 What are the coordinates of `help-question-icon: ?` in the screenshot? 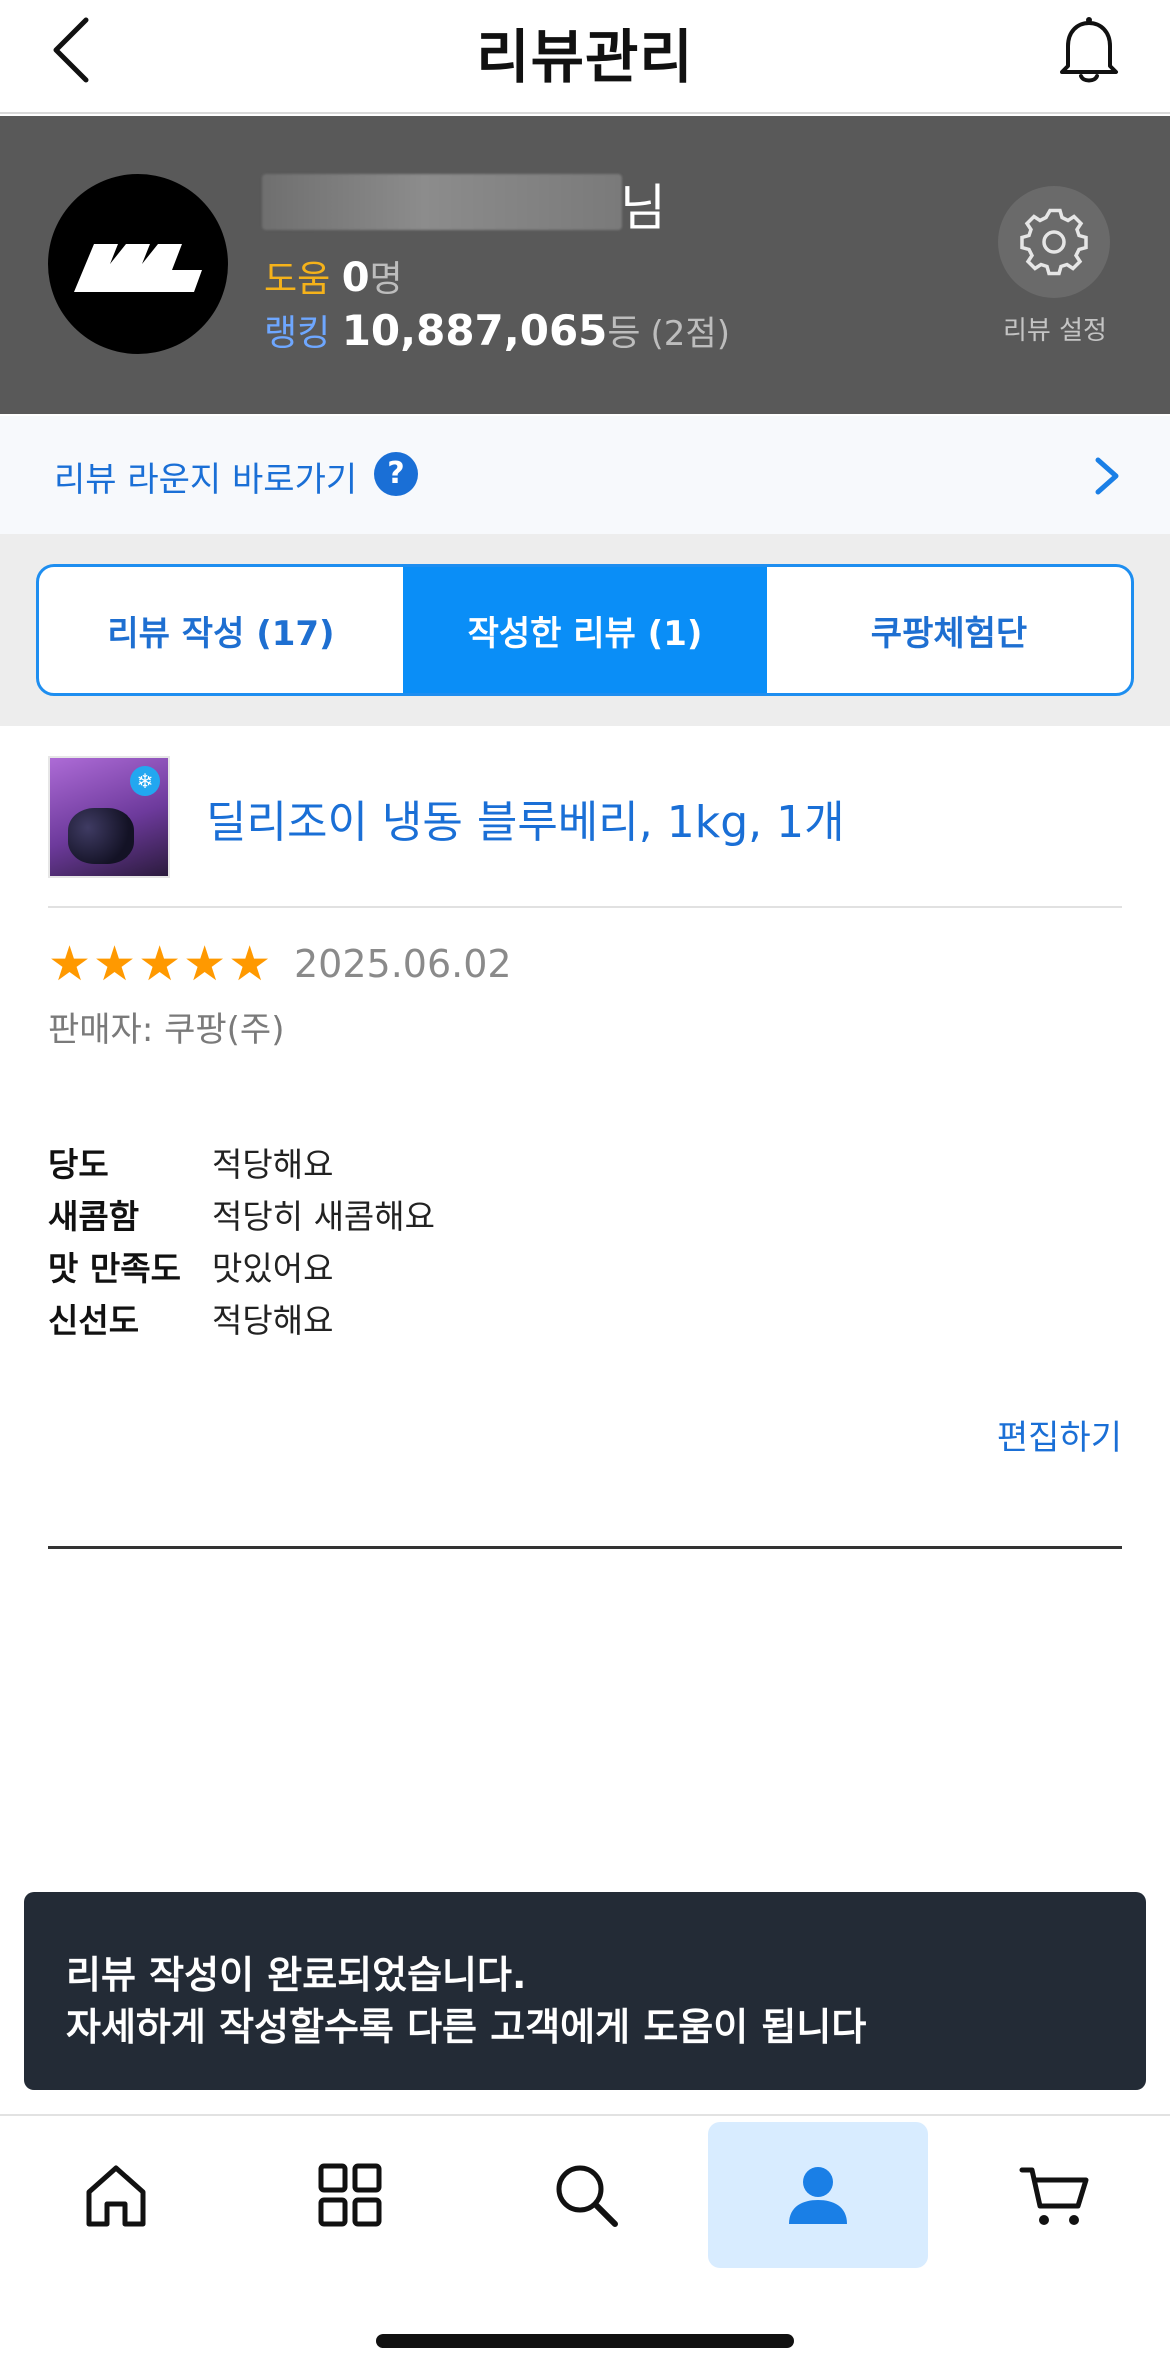 It's located at (396, 474).